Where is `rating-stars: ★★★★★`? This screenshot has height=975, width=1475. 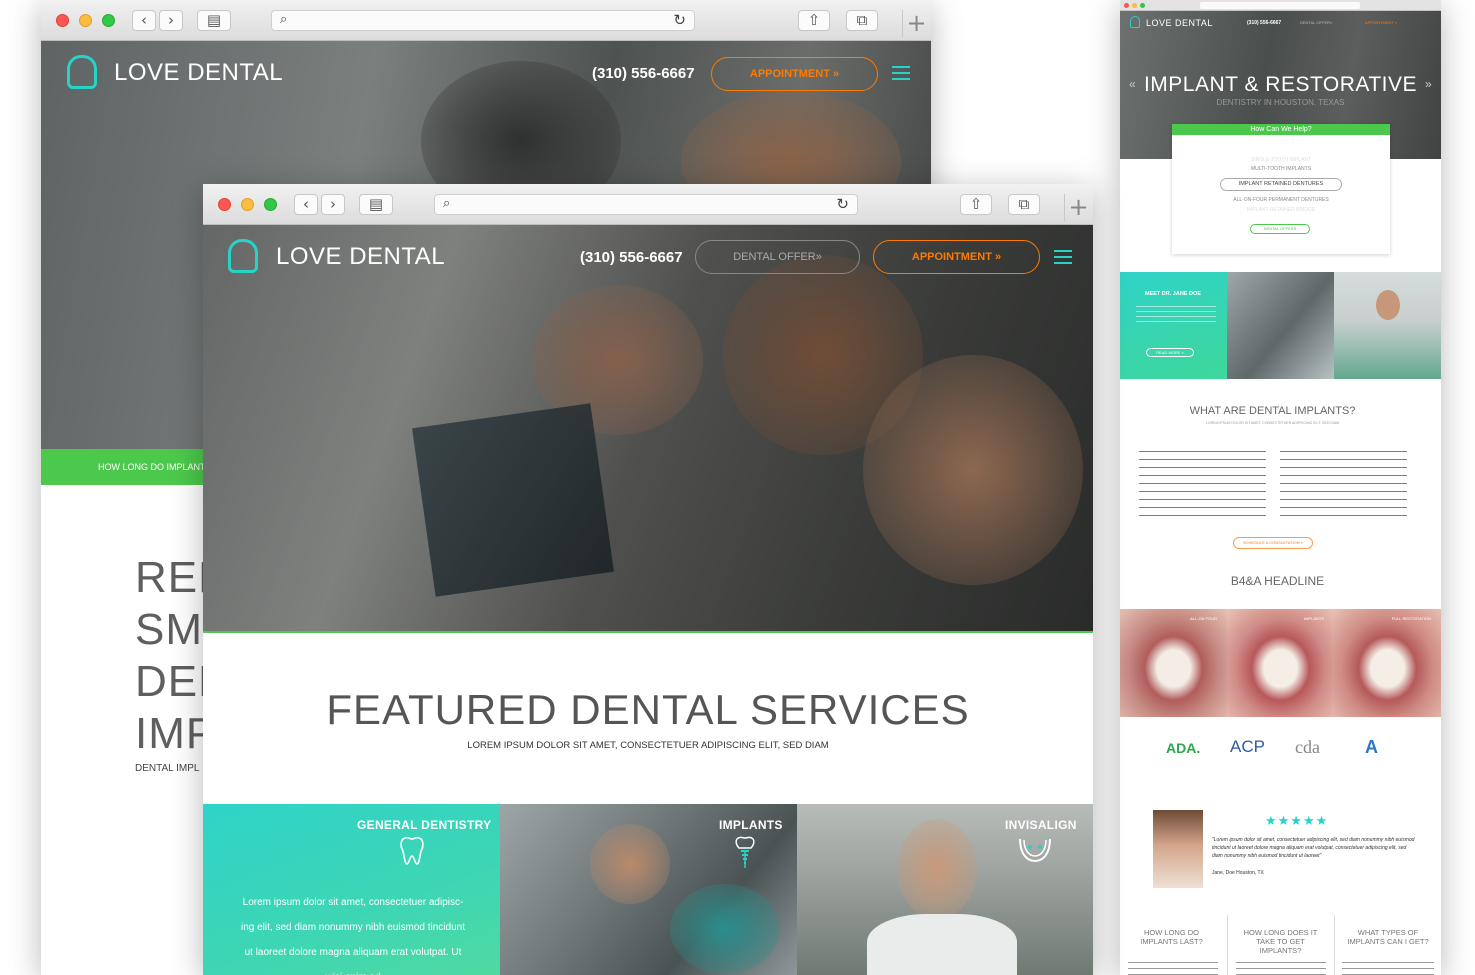
rating-stars: ★★★★★ is located at coordinates (1297, 820).